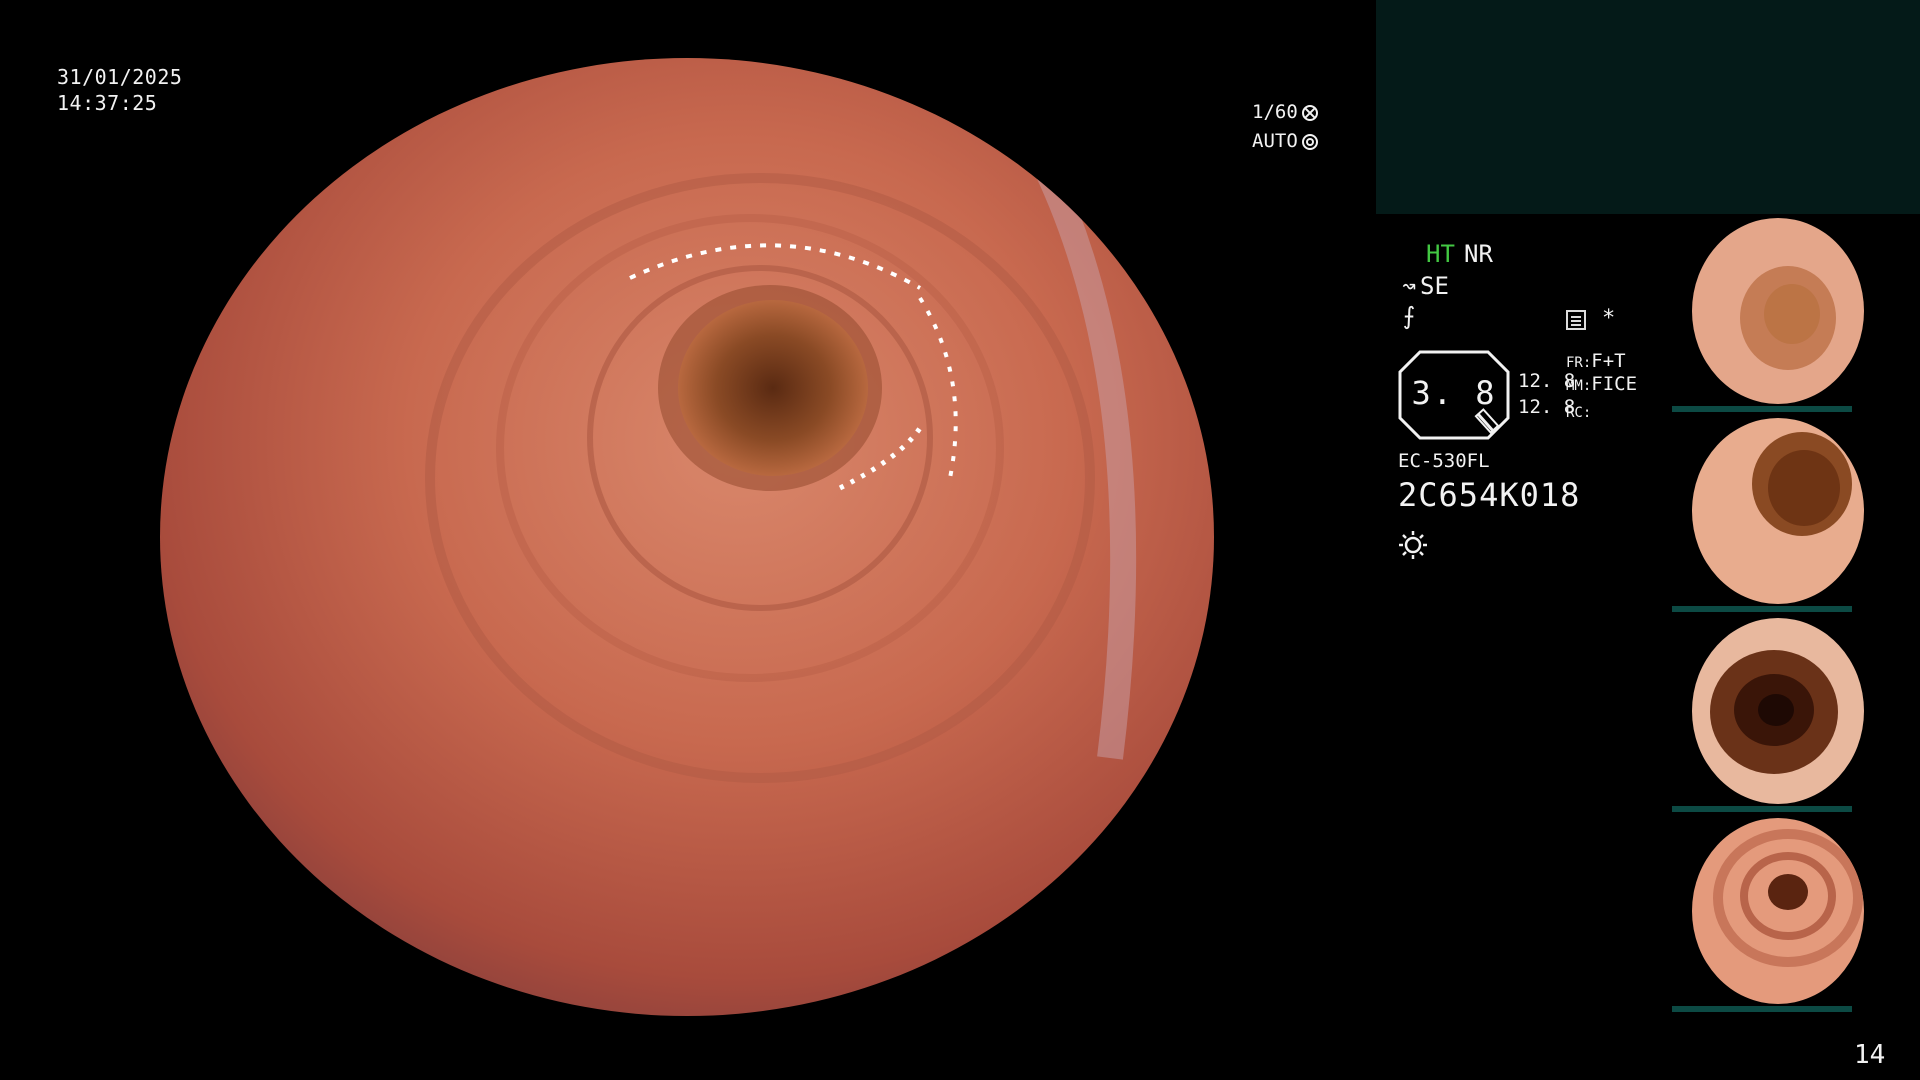 The image size is (1920, 1080). What do you see at coordinates (1275, 141) in the screenshot?
I see `iris-mode: AUTO` at bounding box center [1275, 141].